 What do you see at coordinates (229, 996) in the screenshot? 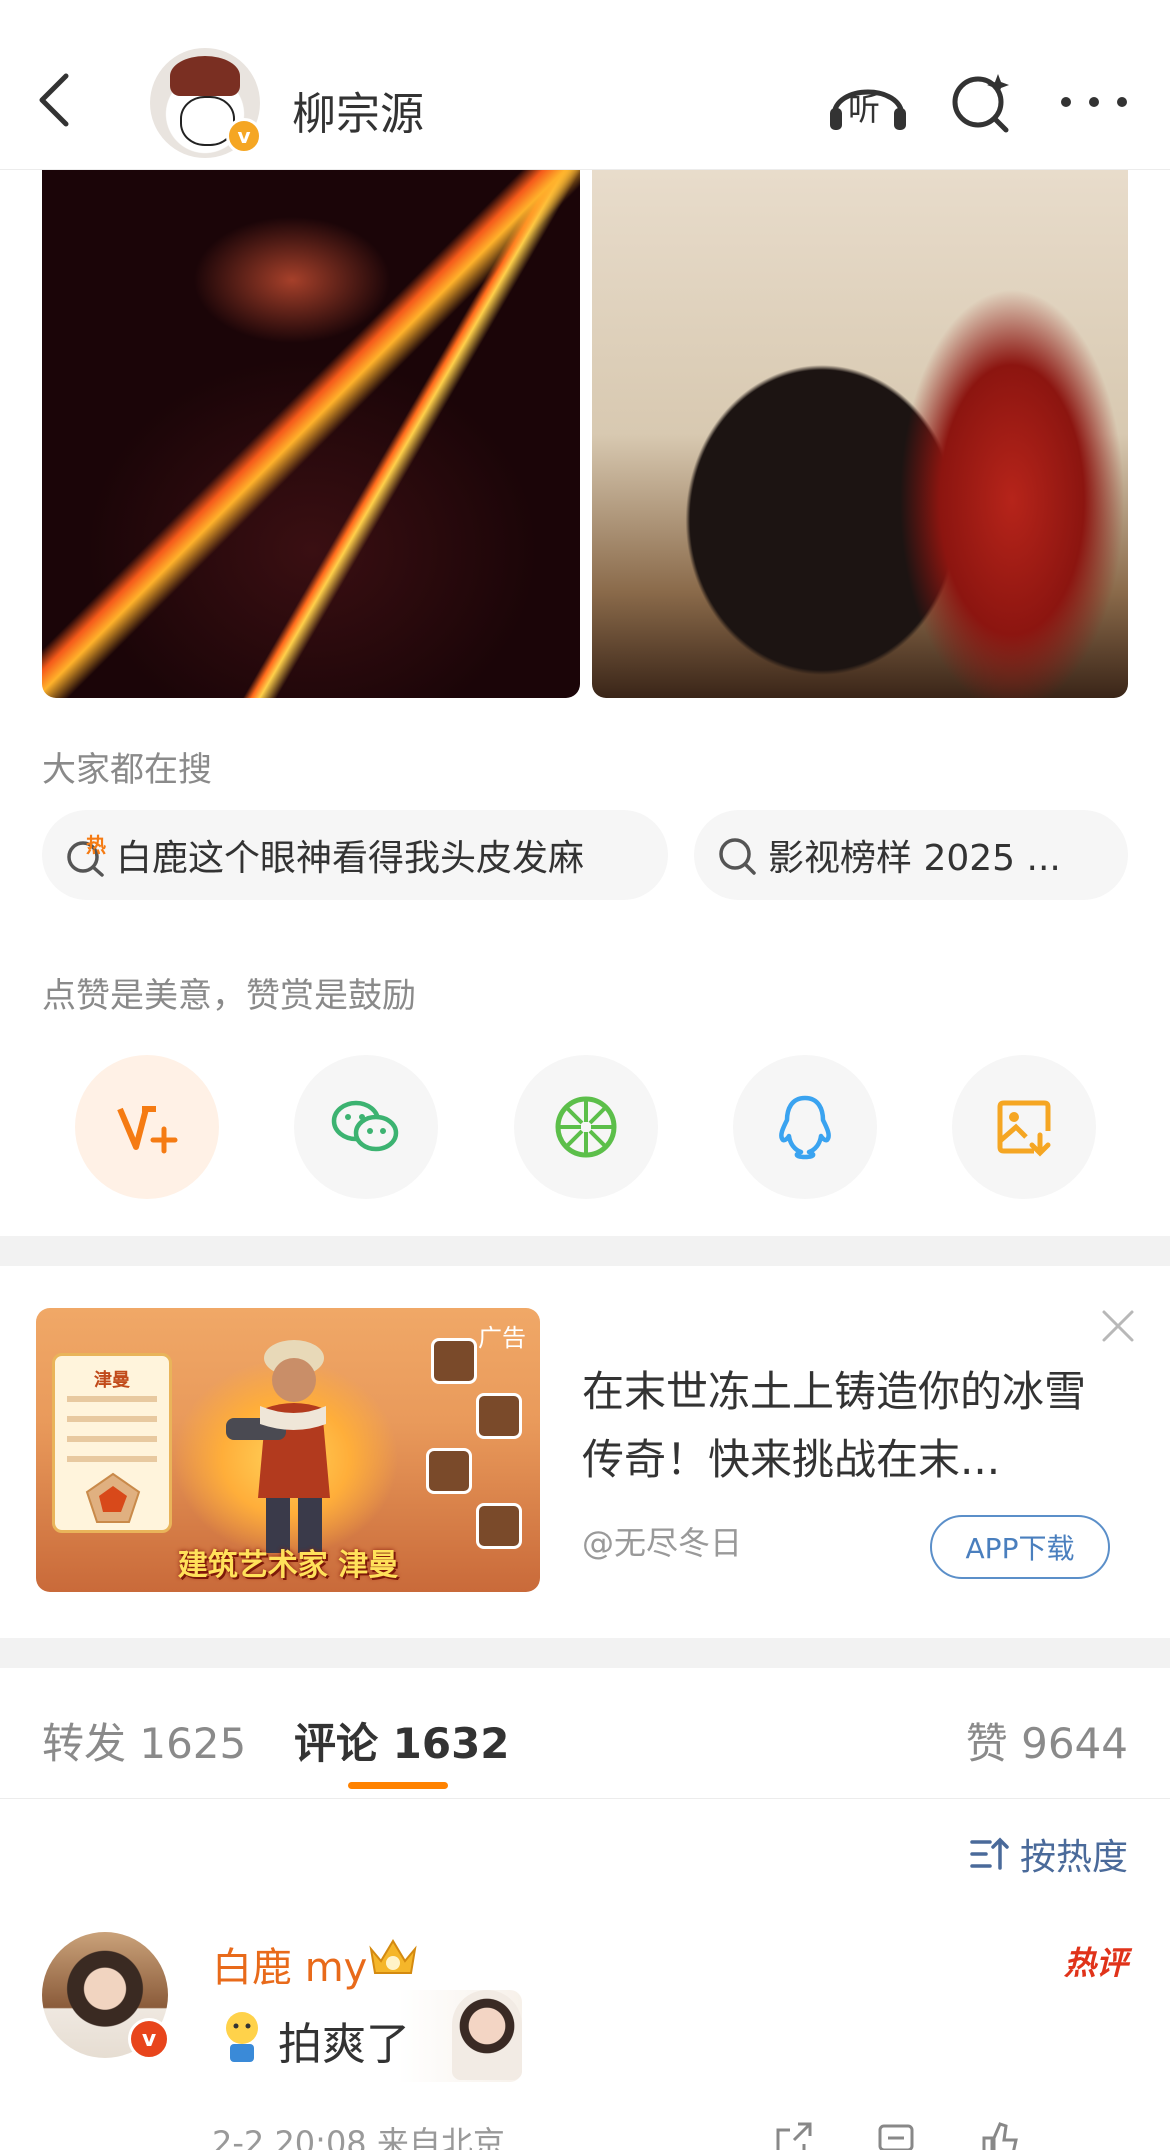
I see `reward-label: 点赞是美意，赞赏是鼓励` at bounding box center [229, 996].